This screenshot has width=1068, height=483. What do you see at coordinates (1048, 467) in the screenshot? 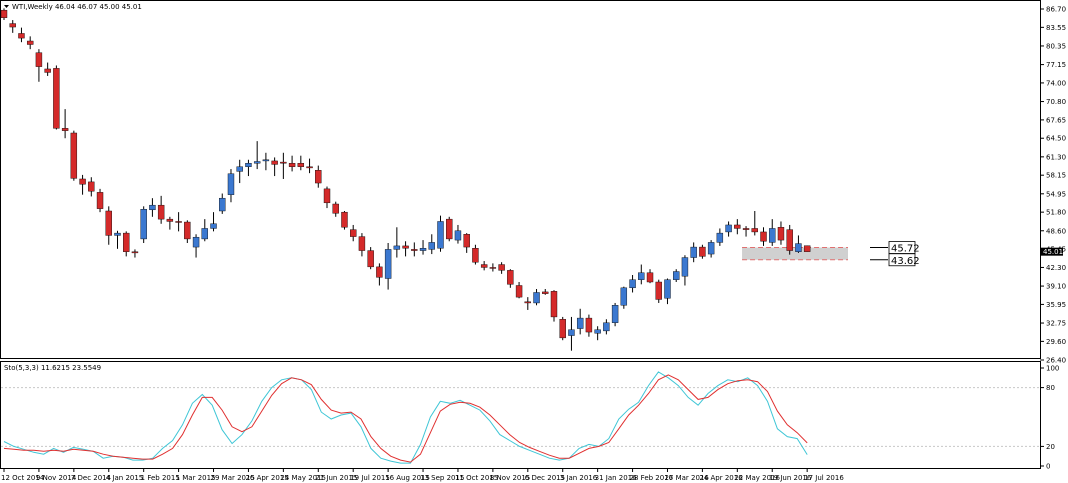
I see `osc-tick-label: 0` at bounding box center [1048, 467].